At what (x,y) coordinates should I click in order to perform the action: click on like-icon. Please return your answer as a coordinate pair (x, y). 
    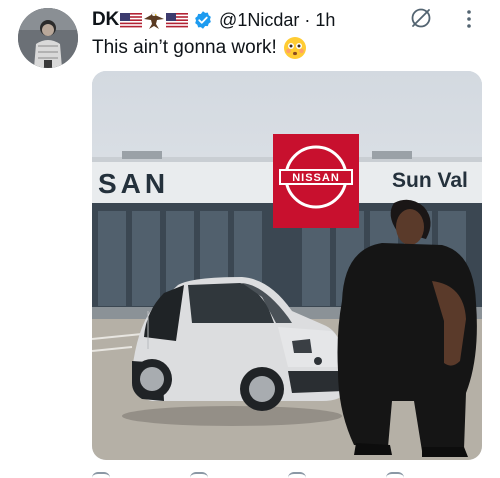
    Looking at the image, I should click on (297, 475).